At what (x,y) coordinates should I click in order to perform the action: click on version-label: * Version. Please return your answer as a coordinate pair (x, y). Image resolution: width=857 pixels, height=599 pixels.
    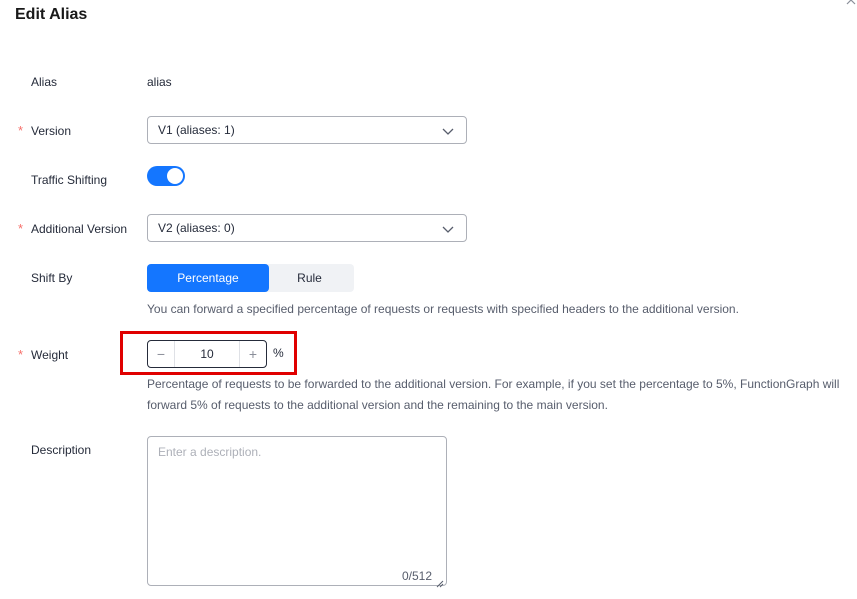
    Looking at the image, I should click on (45, 130).